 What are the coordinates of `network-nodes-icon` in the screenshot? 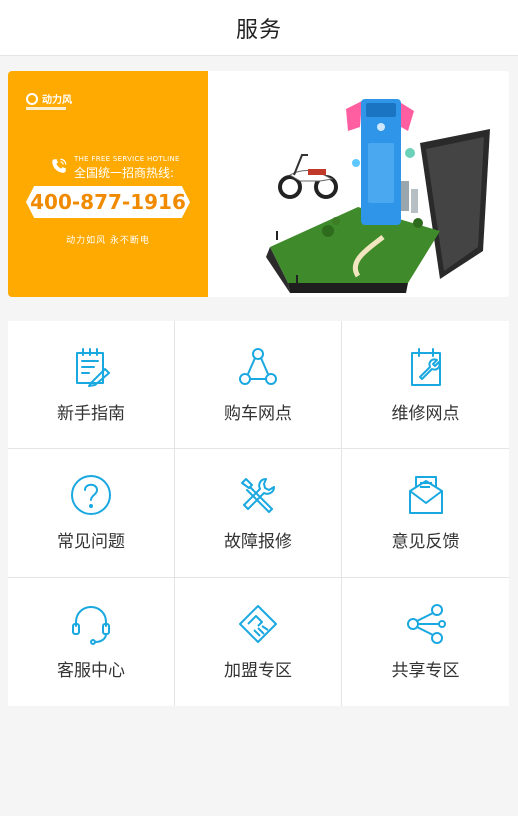 It's located at (258, 367).